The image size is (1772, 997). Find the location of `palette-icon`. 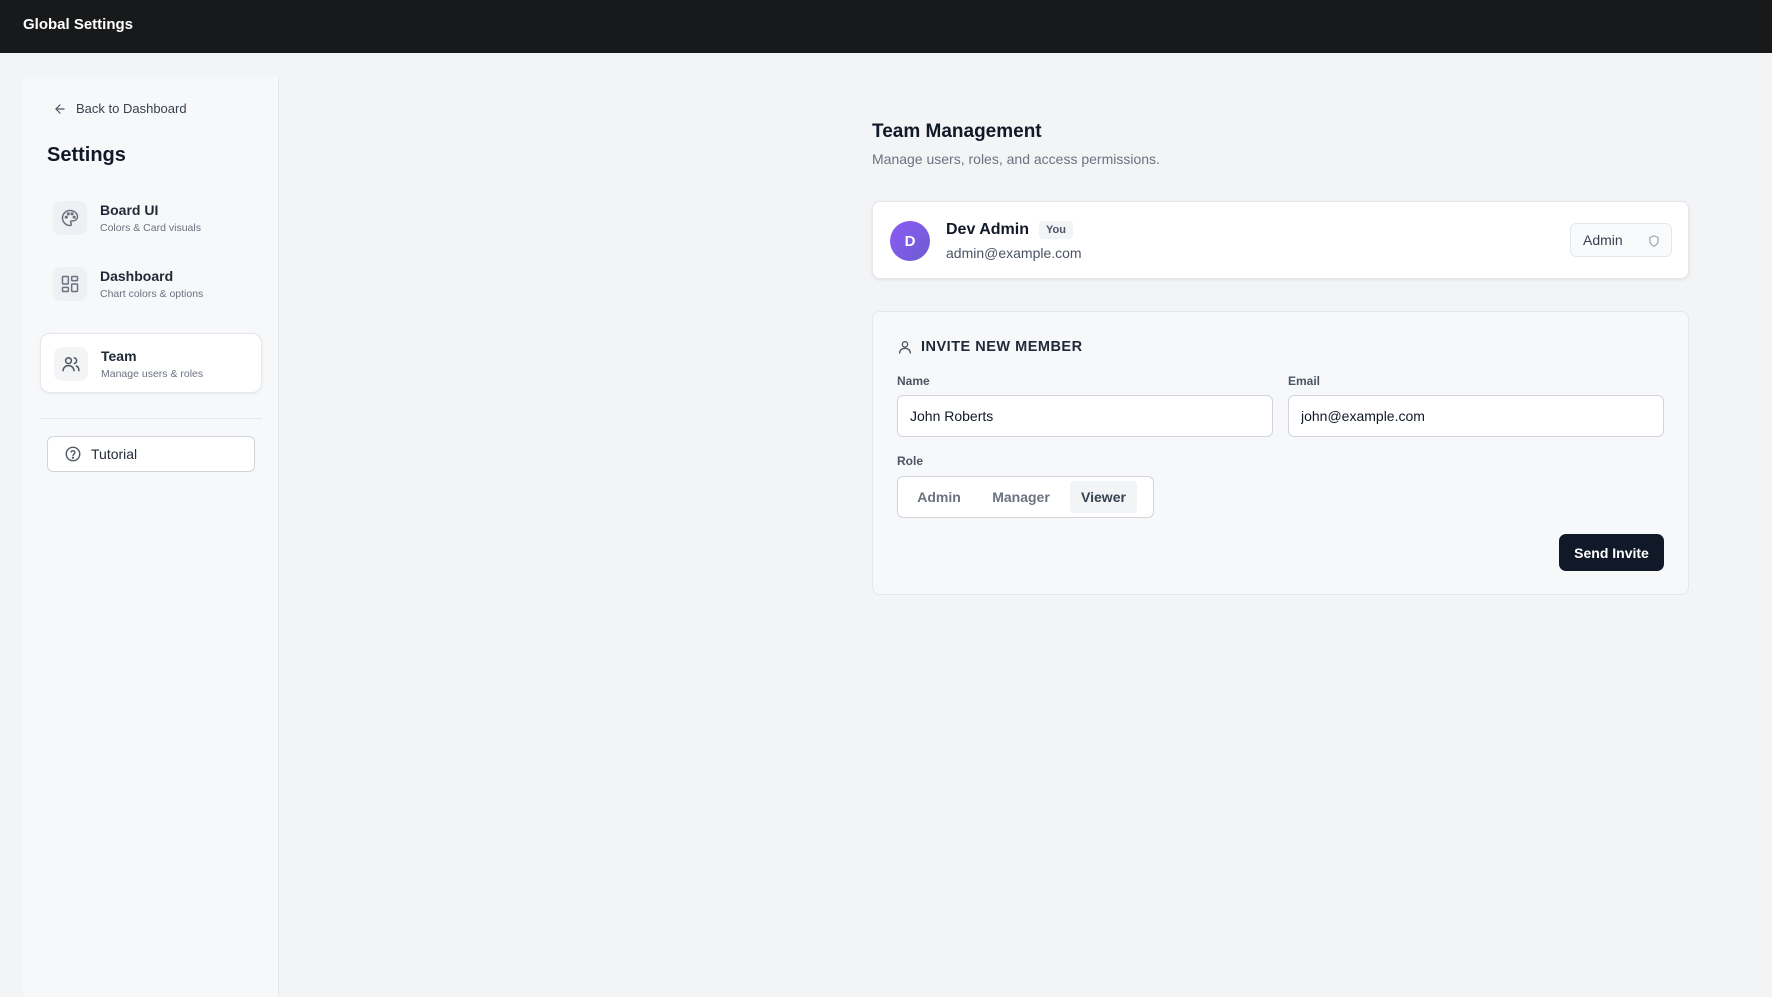

palette-icon is located at coordinates (70, 218).